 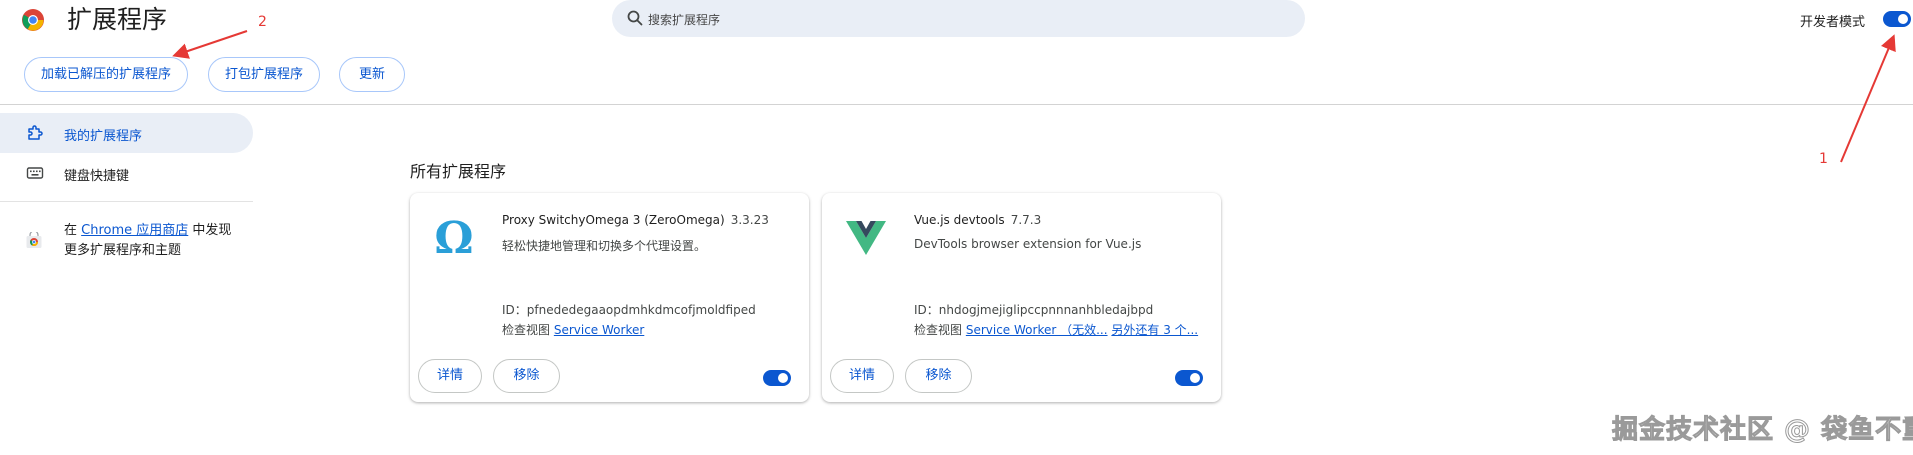 I want to click on extension-name-row: Vue.js devtools 7.7.3, so click(x=977, y=220).